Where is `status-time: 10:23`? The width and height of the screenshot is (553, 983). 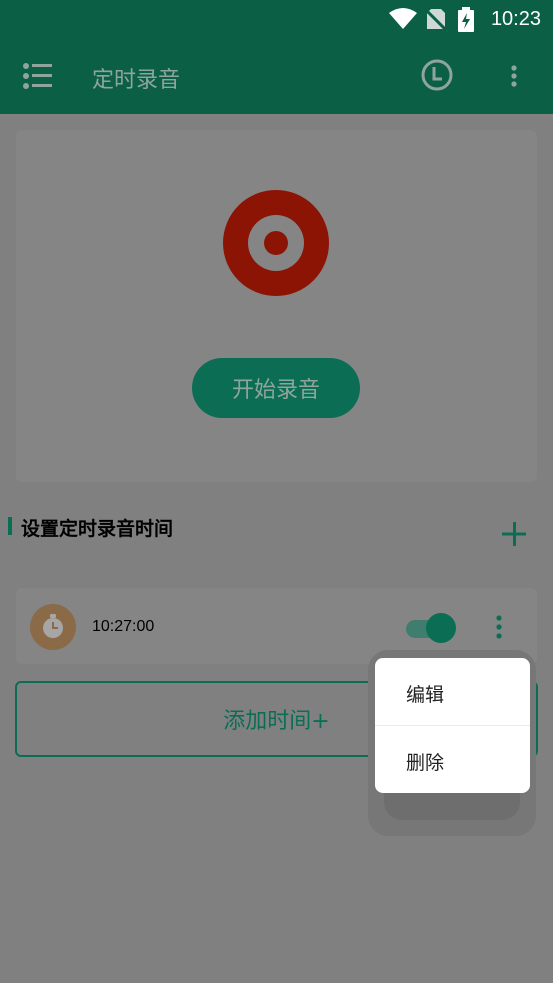 status-time: 10:23 is located at coordinates (515, 19).